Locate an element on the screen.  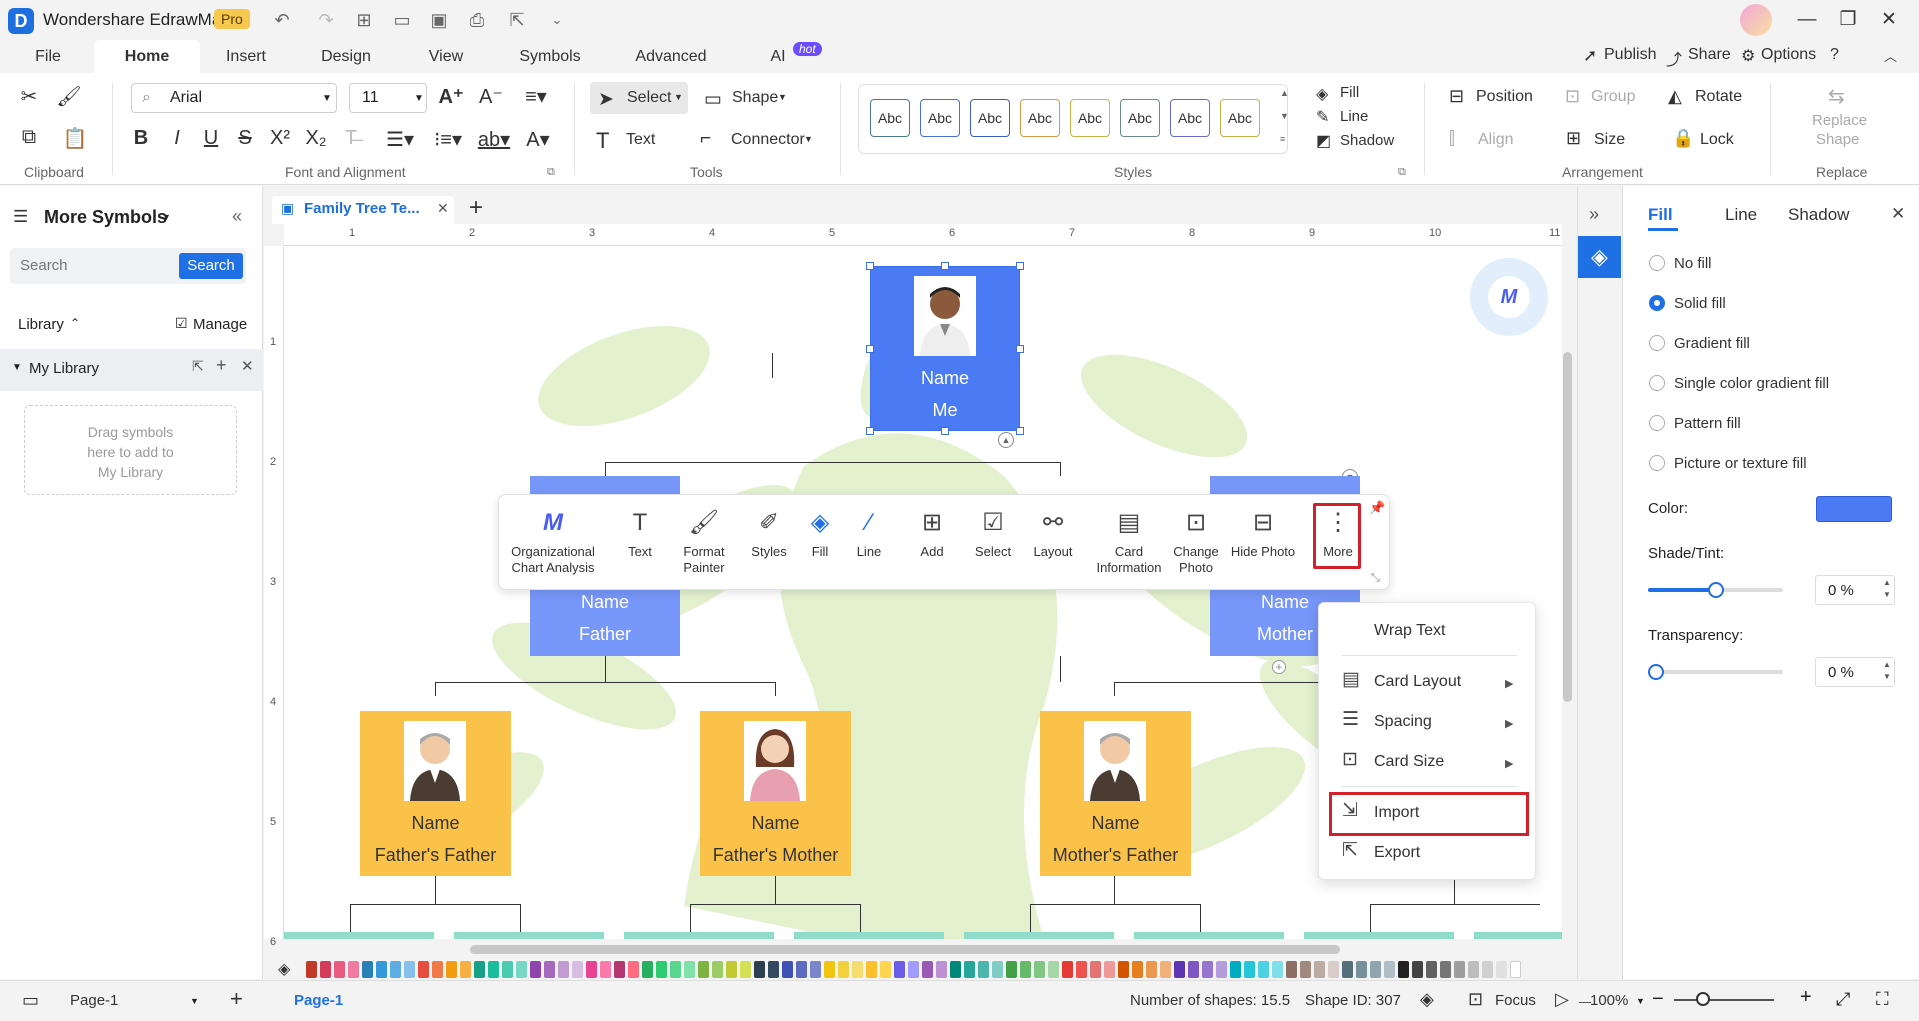
scroll-up-icon: ▲ is located at coordinates (1284, 93).